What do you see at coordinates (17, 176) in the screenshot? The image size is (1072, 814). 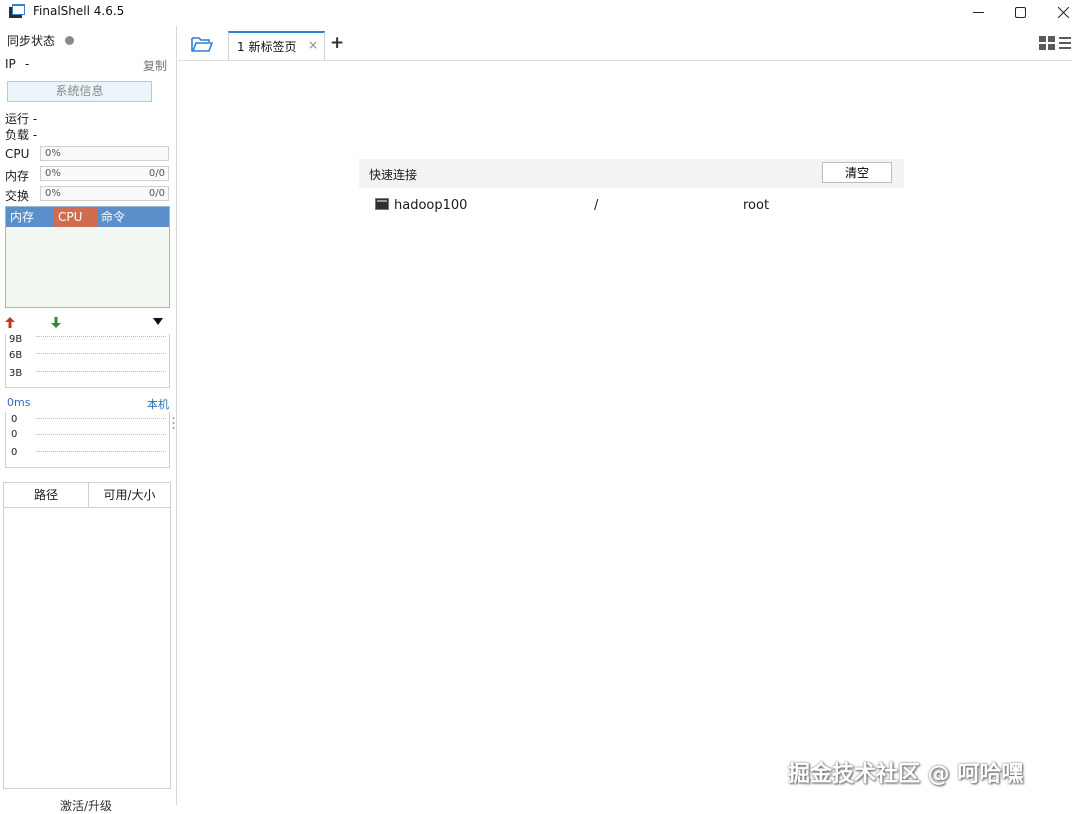 I see `memory-meter-label: 内存` at bounding box center [17, 176].